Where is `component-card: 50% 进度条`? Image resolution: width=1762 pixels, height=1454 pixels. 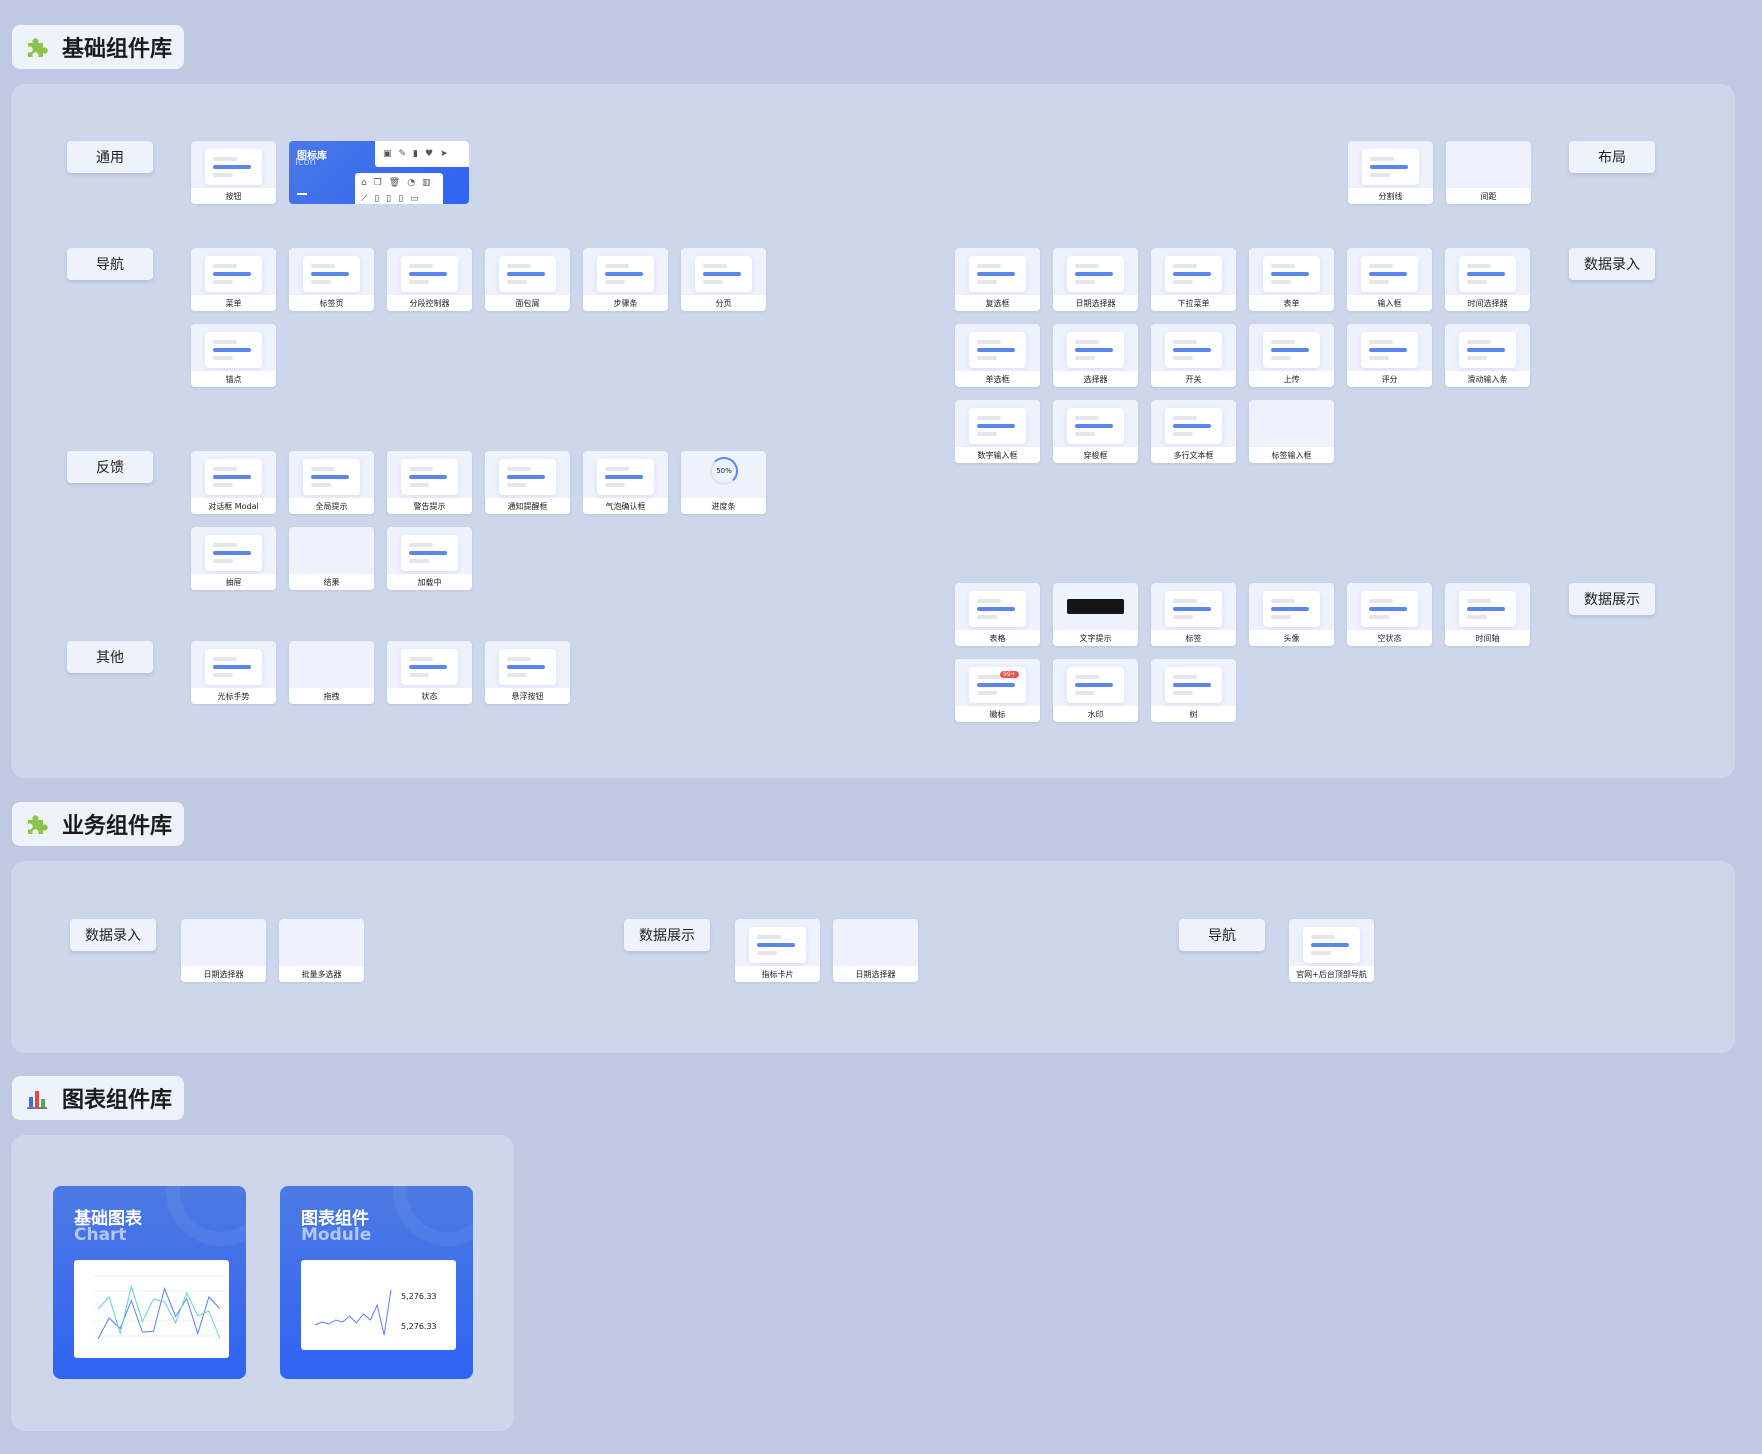
component-card: 50% 进度条 is located at coordinates (723, 482).